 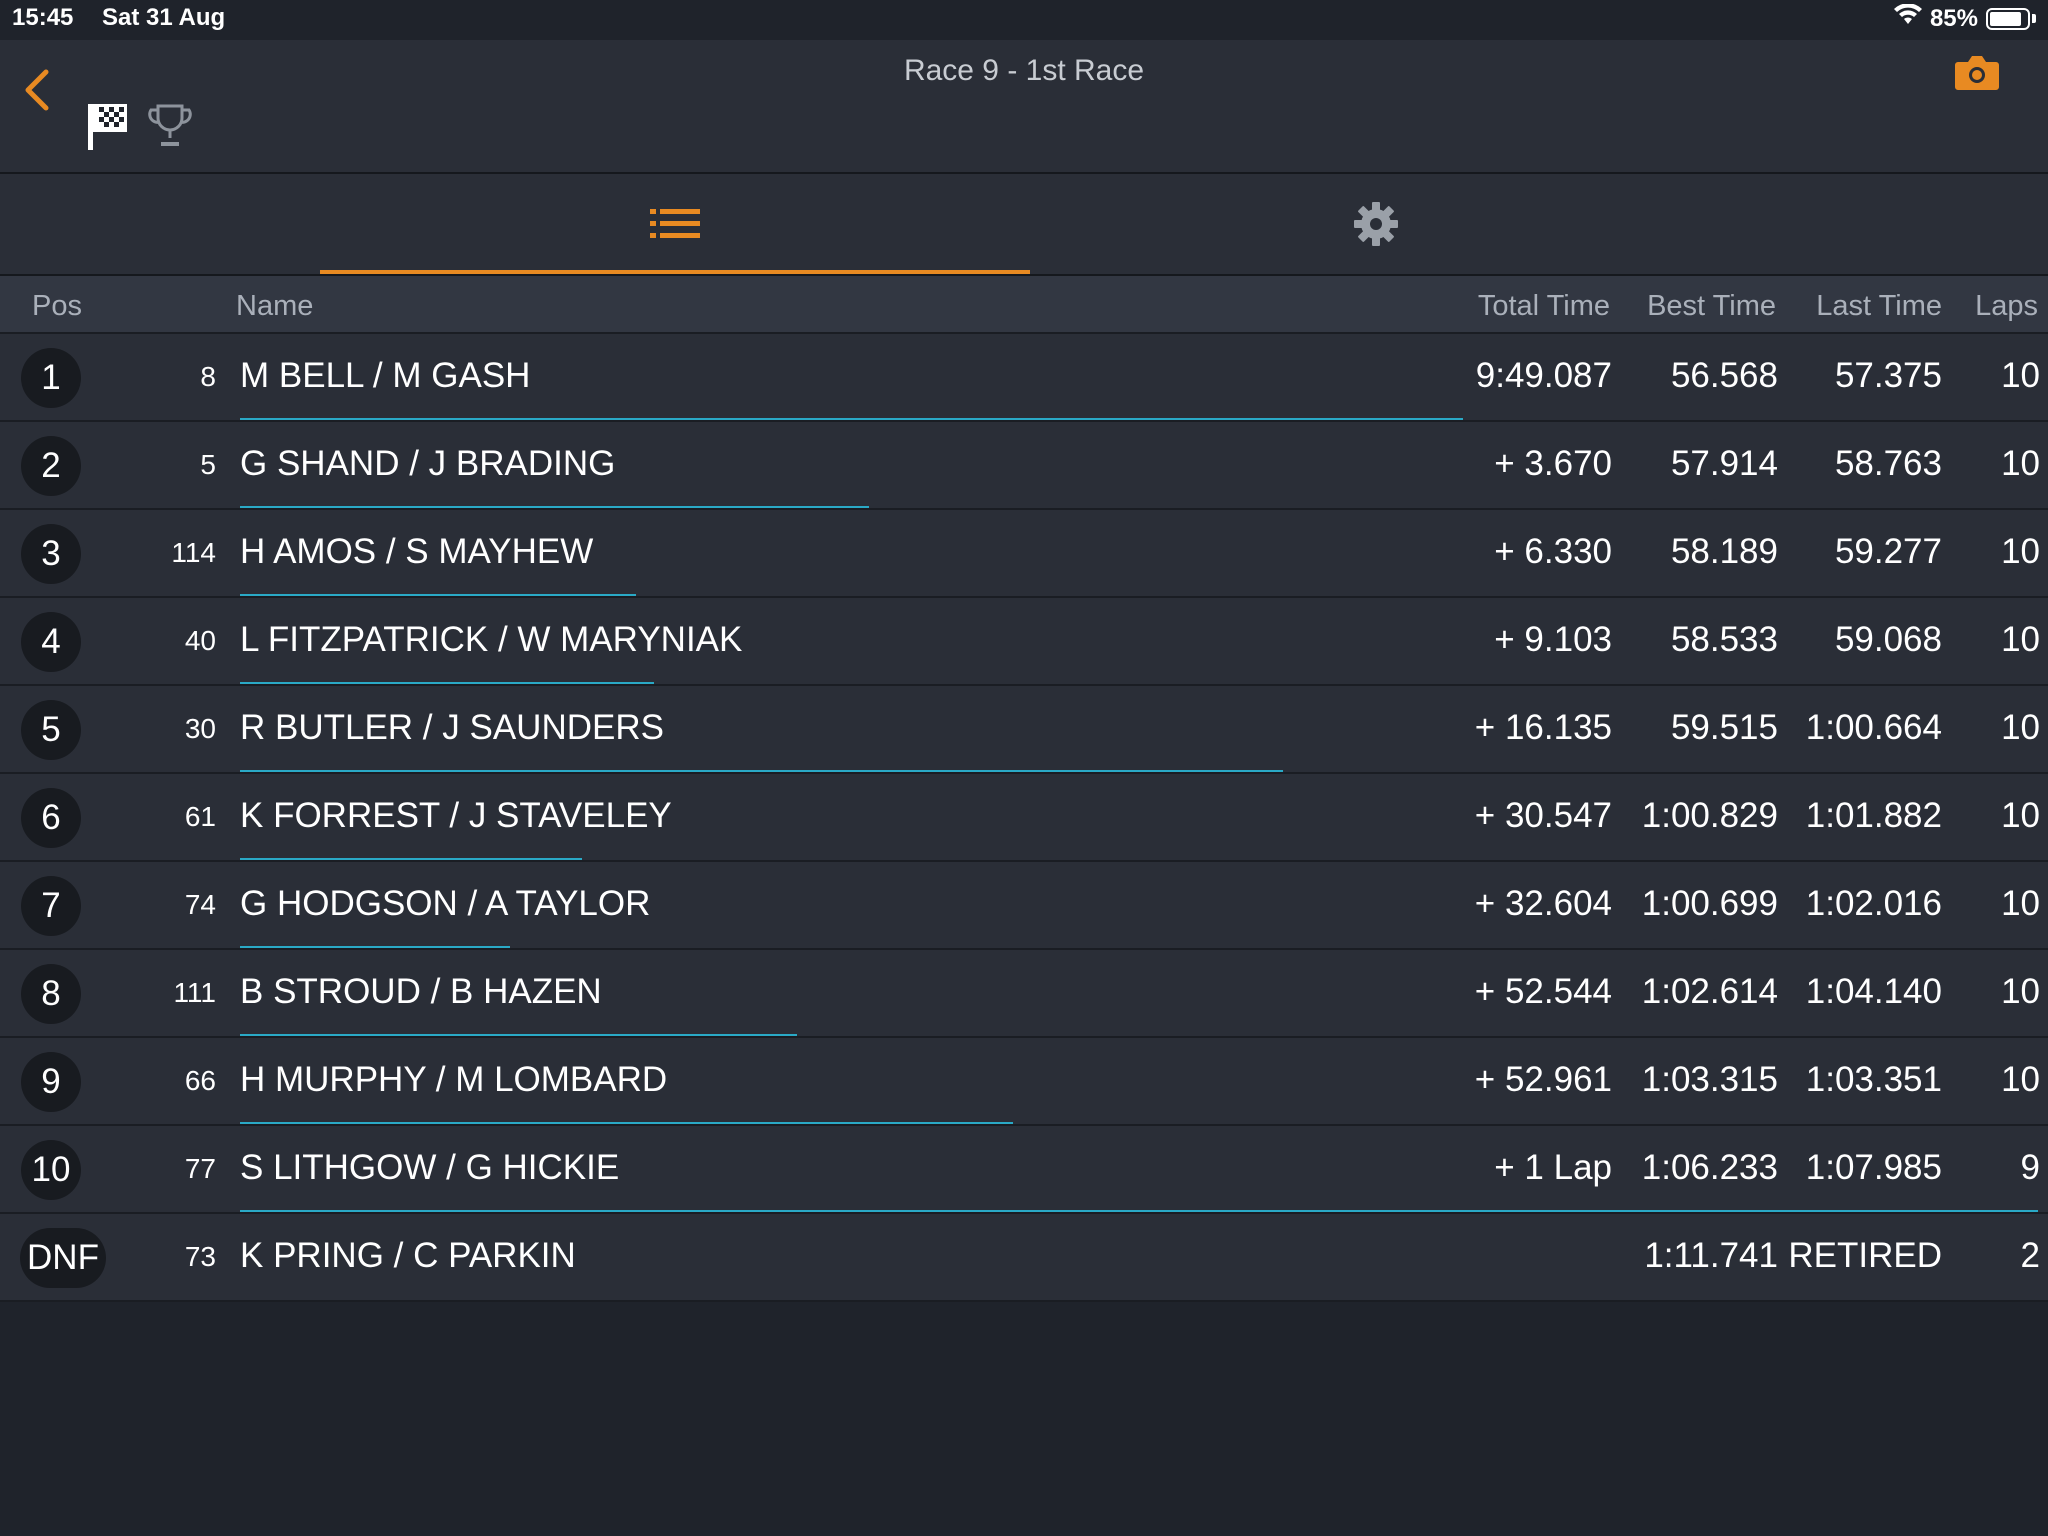 I want to click on total-time: + 32.604, so click(x=1543, y=903).